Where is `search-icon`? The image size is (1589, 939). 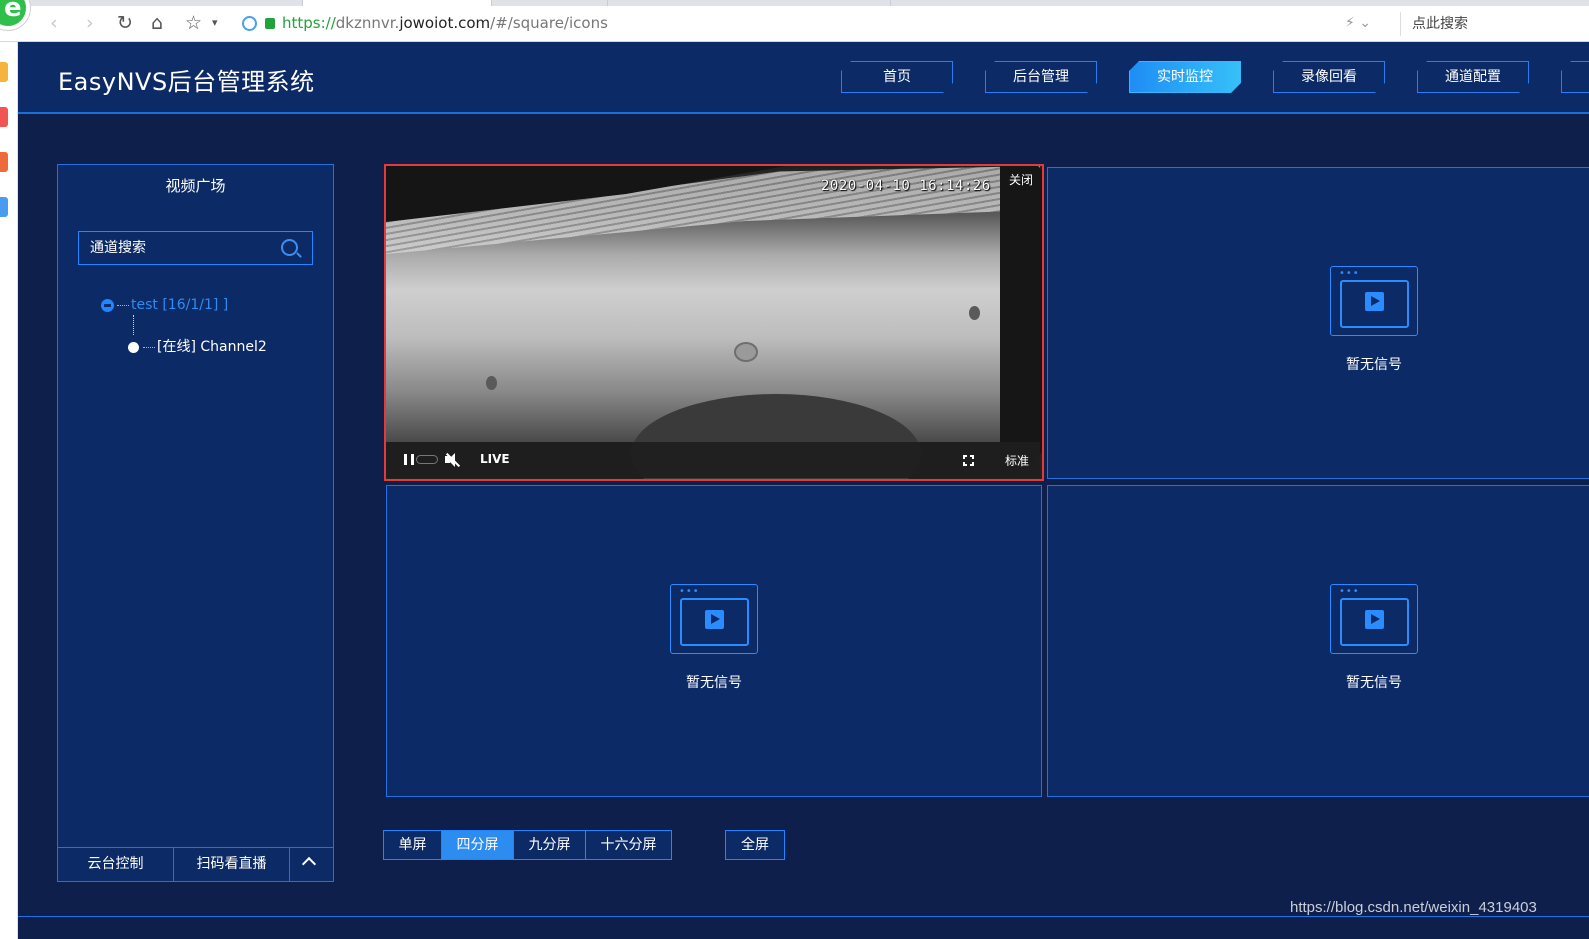
search-icon is located at coordinates (289, 247).